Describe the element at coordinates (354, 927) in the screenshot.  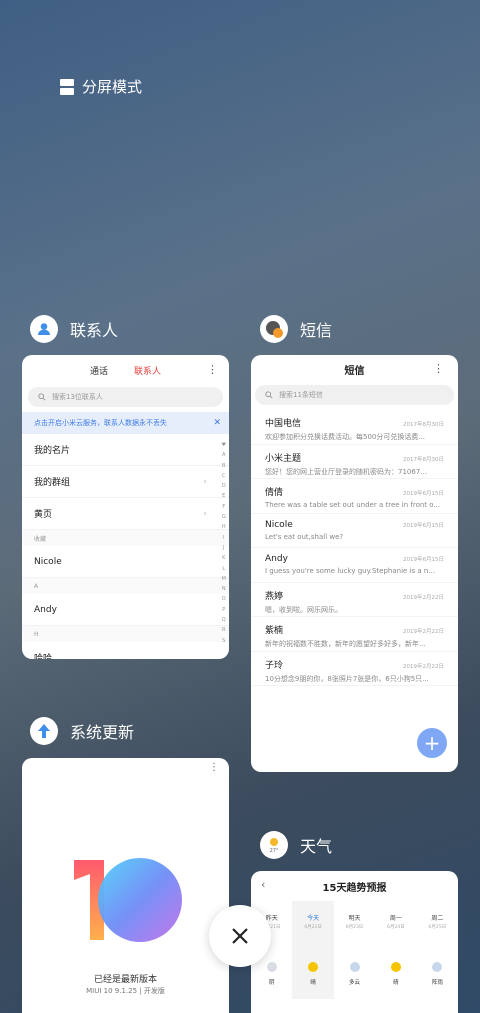
I see `forecast-date: 6月23日` at that location.